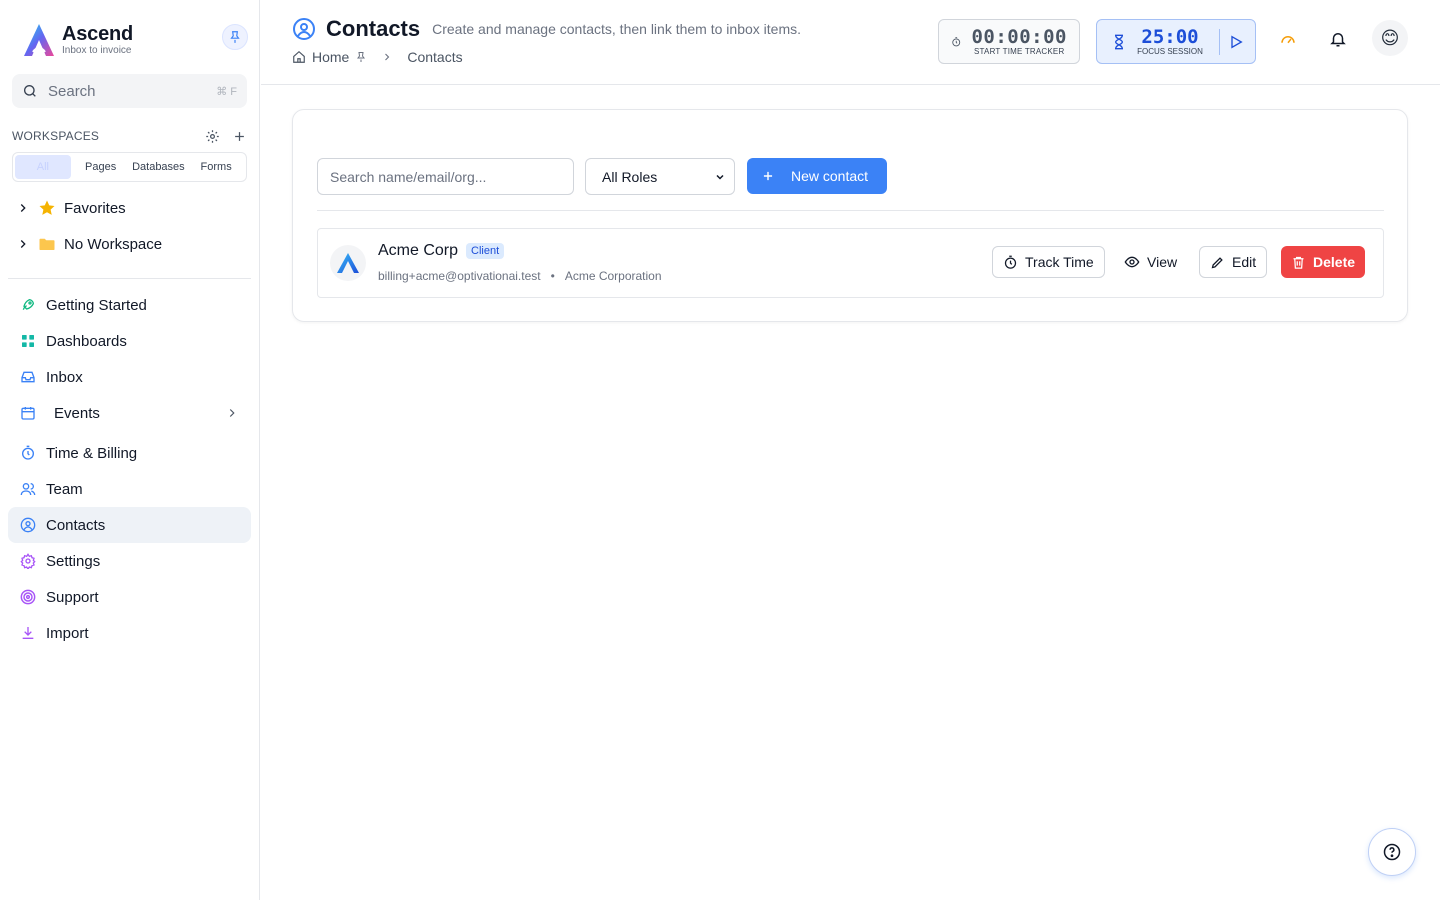  What do you see at coordinates (30, 91) in the screenshot?
I see `search-icon` at bounding box center [30, 91].